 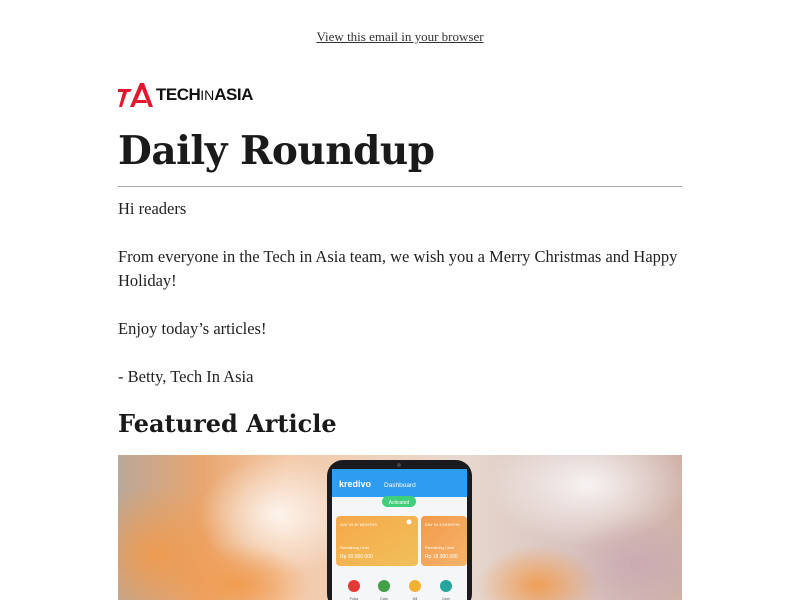 I want to click on techinasia-logo: TECHINASIA, so click(x=400, y=95).